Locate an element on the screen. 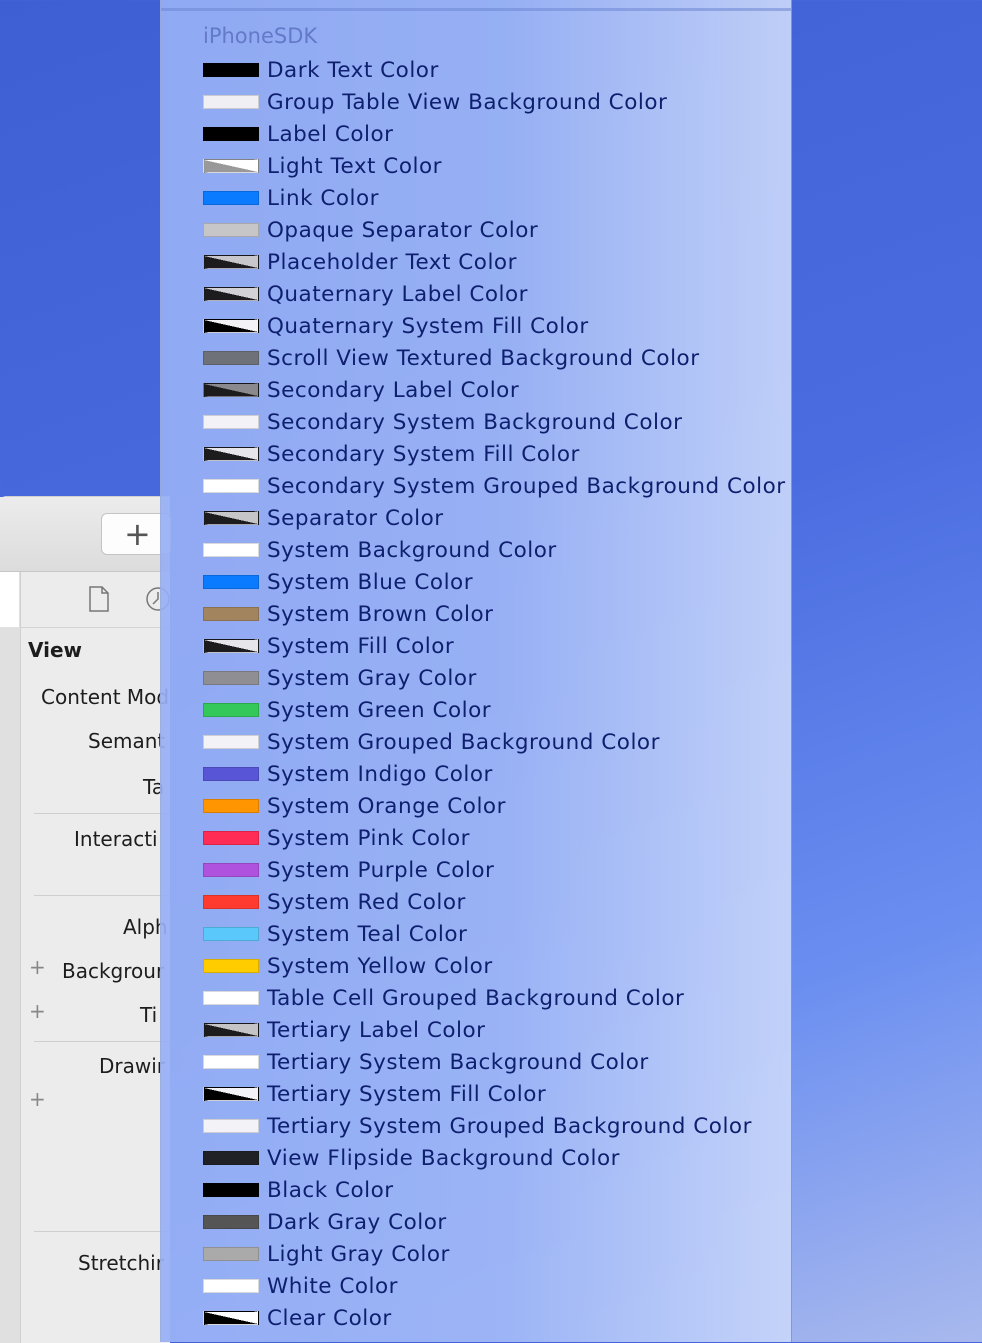 The image size is (982, 1343). color-menu-item-label: System Green Color is located at coordinates (379, 710).